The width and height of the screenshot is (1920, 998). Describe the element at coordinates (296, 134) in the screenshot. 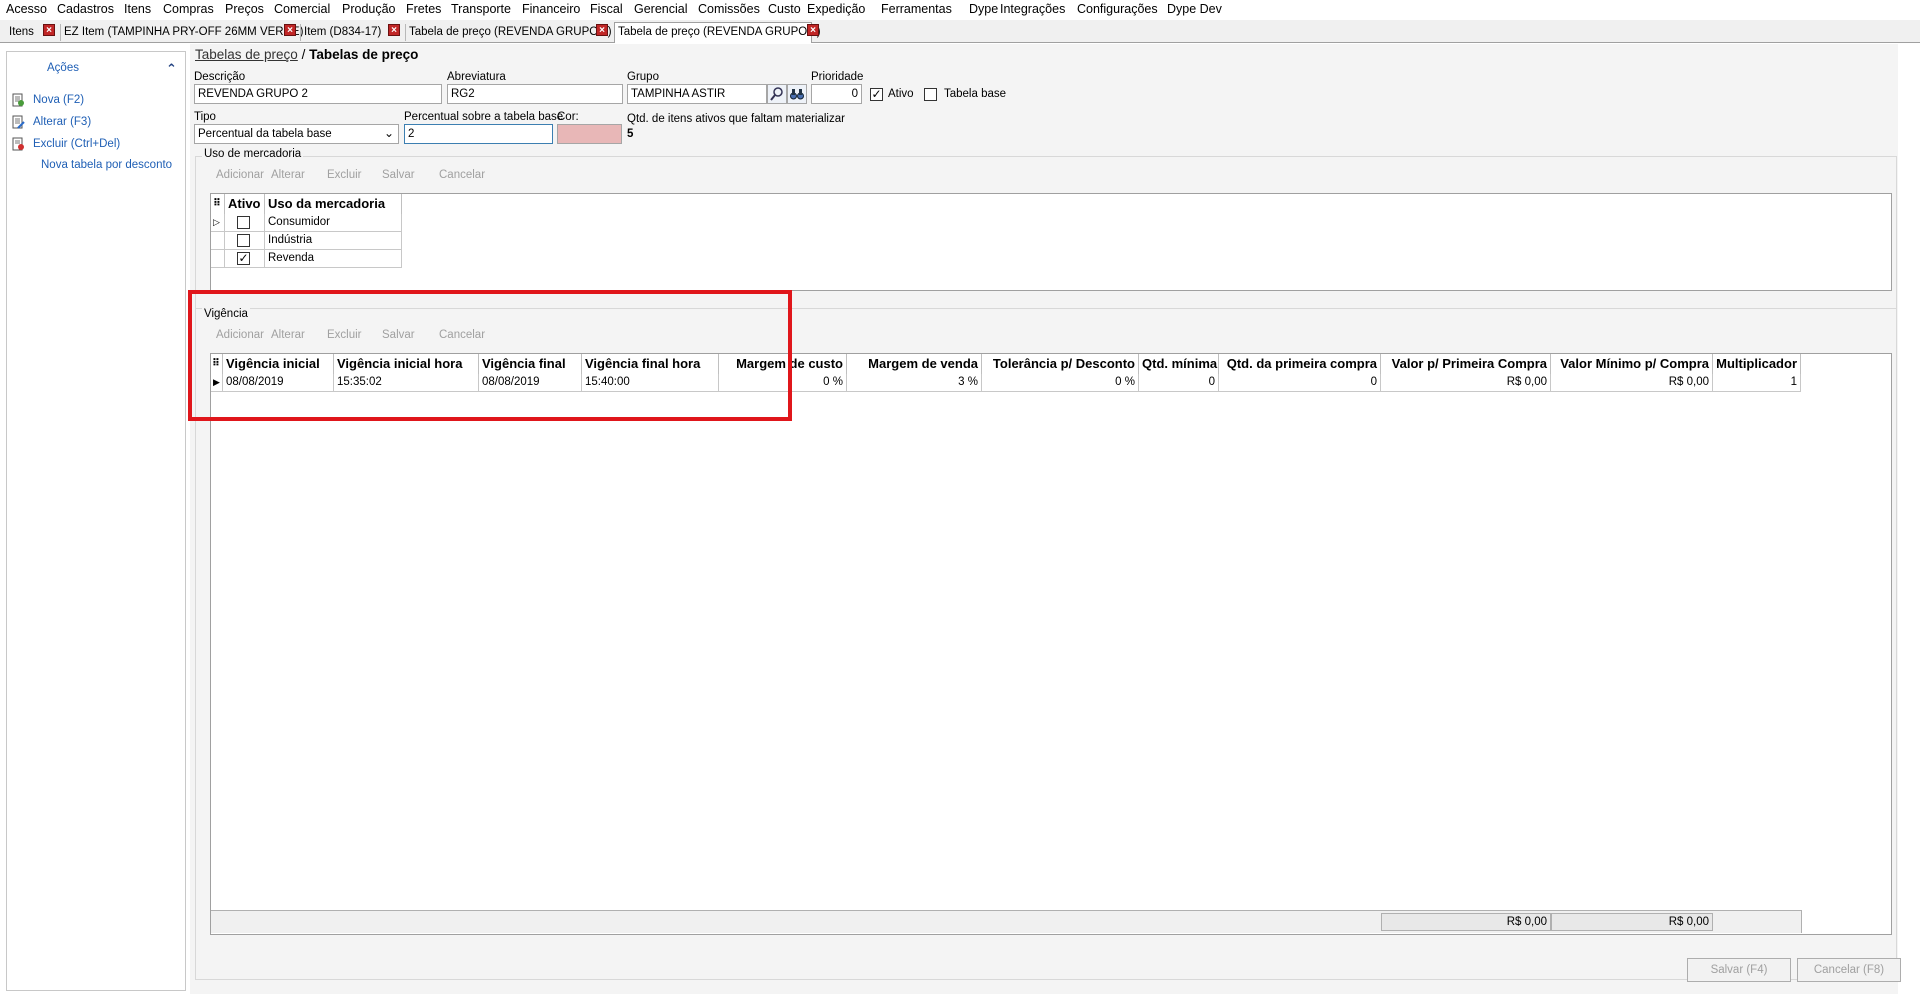

I see `tipo-select: Percentual da tabela base ⌄` at that location.